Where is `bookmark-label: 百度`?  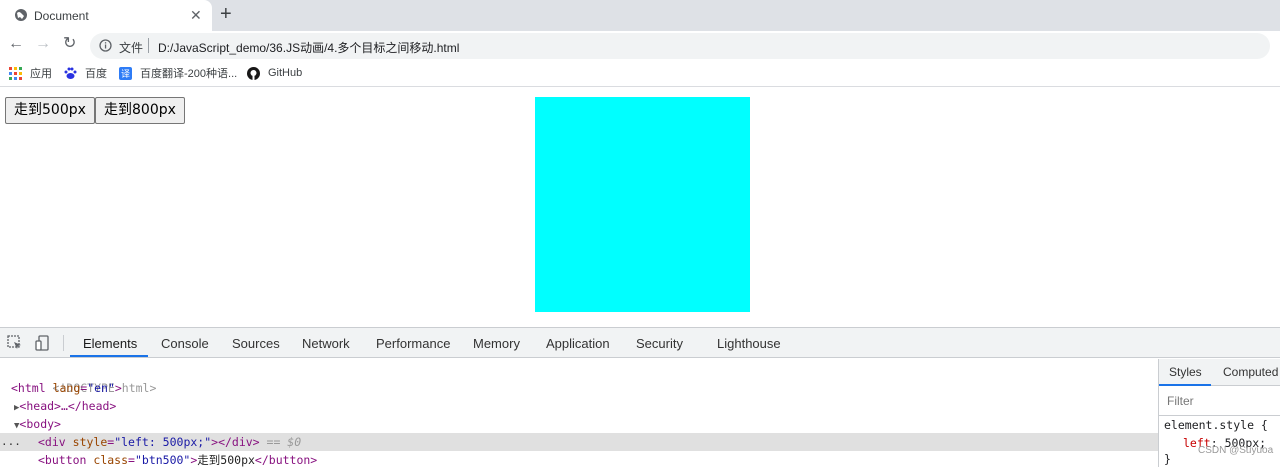
bookmark-label: 百度 is located at coordinates (96, 74).